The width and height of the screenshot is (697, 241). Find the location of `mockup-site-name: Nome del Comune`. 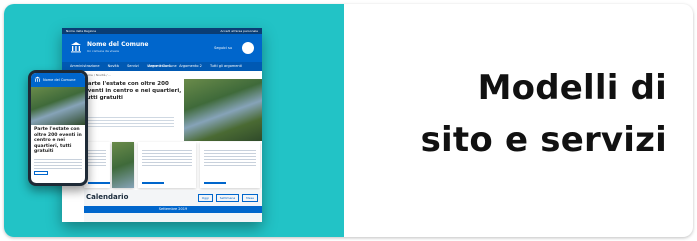

mockup-site-name: Nome del Comune is located at coordinates (118, 44).